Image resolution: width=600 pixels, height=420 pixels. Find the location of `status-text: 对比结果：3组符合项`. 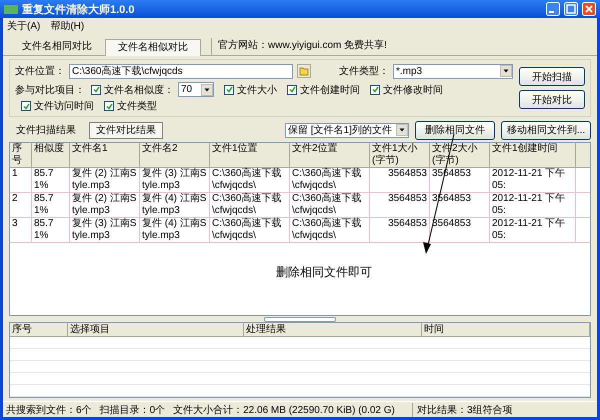

status-text: 对比结果：3组符合项 is located at coordinates (465, 410).